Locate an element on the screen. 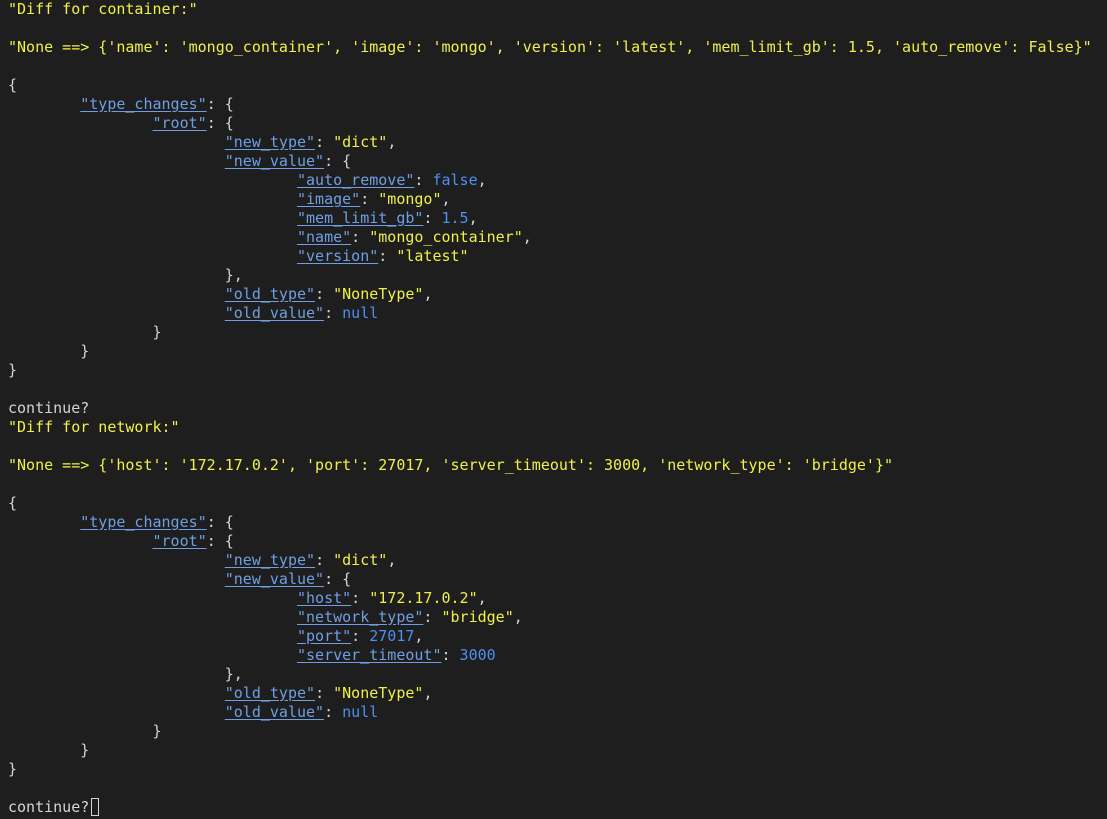 The image size is (1107, 819). diff-header-network: "Diff for network:" is located at coordinates (94, 427).